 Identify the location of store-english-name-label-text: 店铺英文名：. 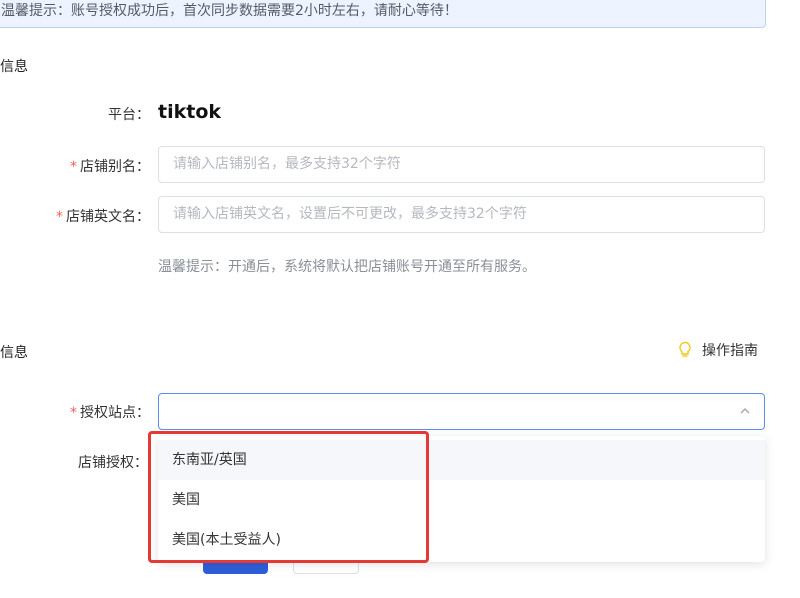
(108, 217).